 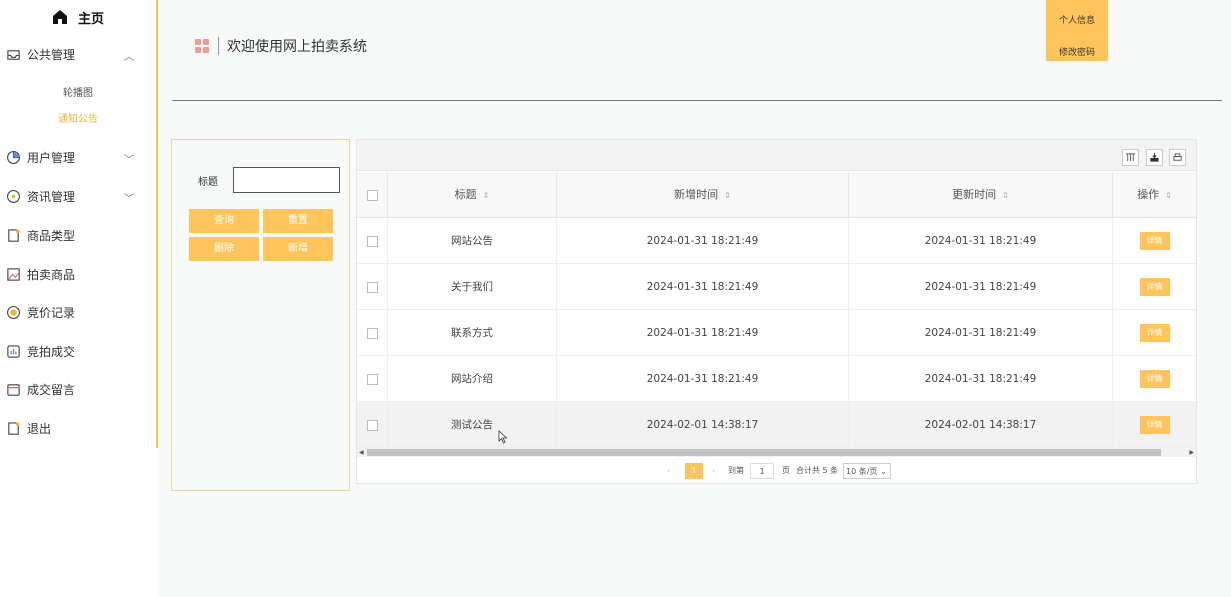 I want to click on user-menu: 个人信息 修改密码, so click(x=1077, y=30).